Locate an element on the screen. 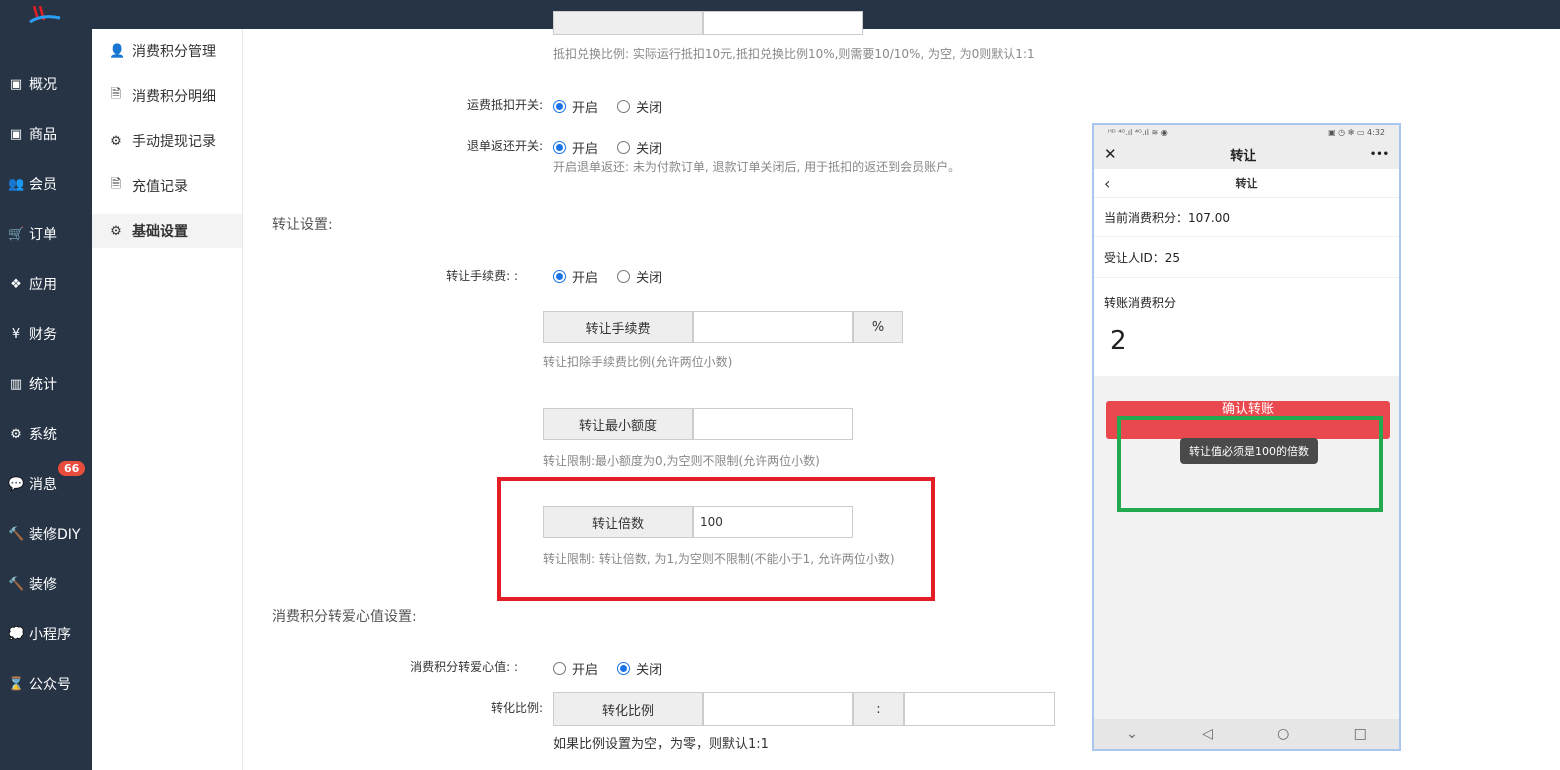  sidebar-item-orders: 🛒 订单 is located at coordinates (46, 234).